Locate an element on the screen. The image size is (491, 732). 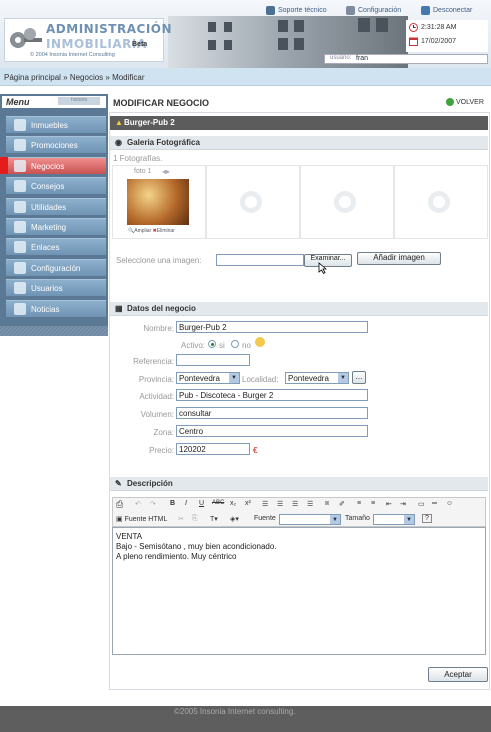
enlarge-link: Ampliar is located at coordinates (142, 231).